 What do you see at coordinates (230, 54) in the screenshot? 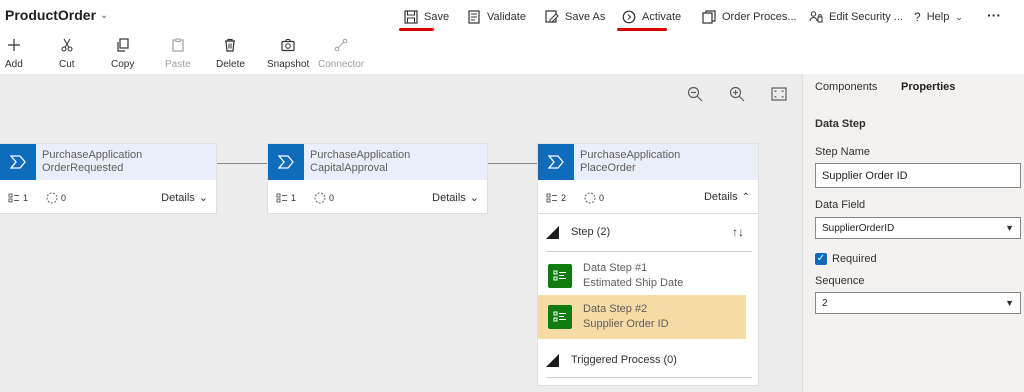
I see `delete-button: Delete` at bounding box center [230, 54].